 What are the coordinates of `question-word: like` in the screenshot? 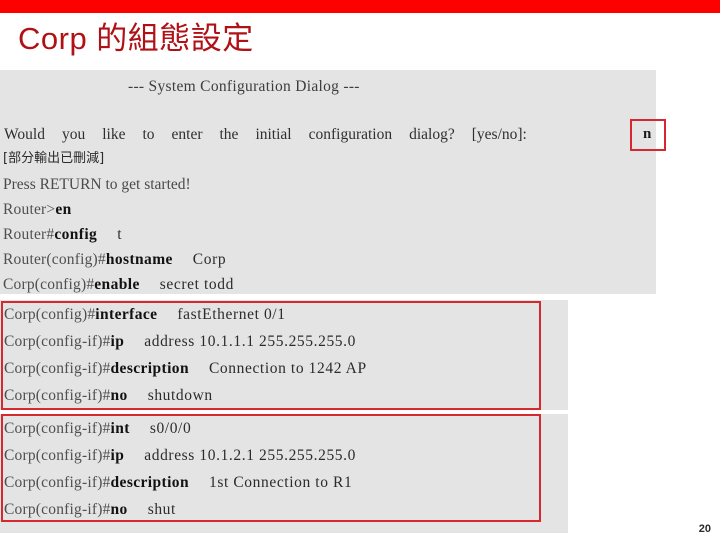 It's located at (114, 134).